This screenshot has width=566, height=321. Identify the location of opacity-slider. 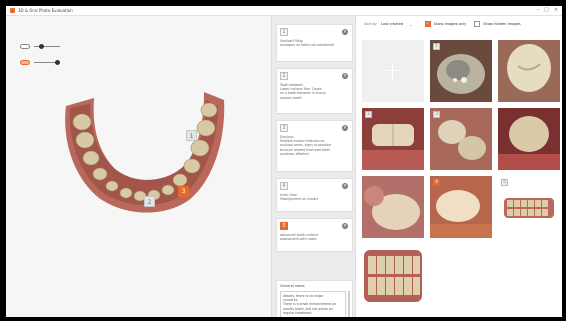
(47, 46).